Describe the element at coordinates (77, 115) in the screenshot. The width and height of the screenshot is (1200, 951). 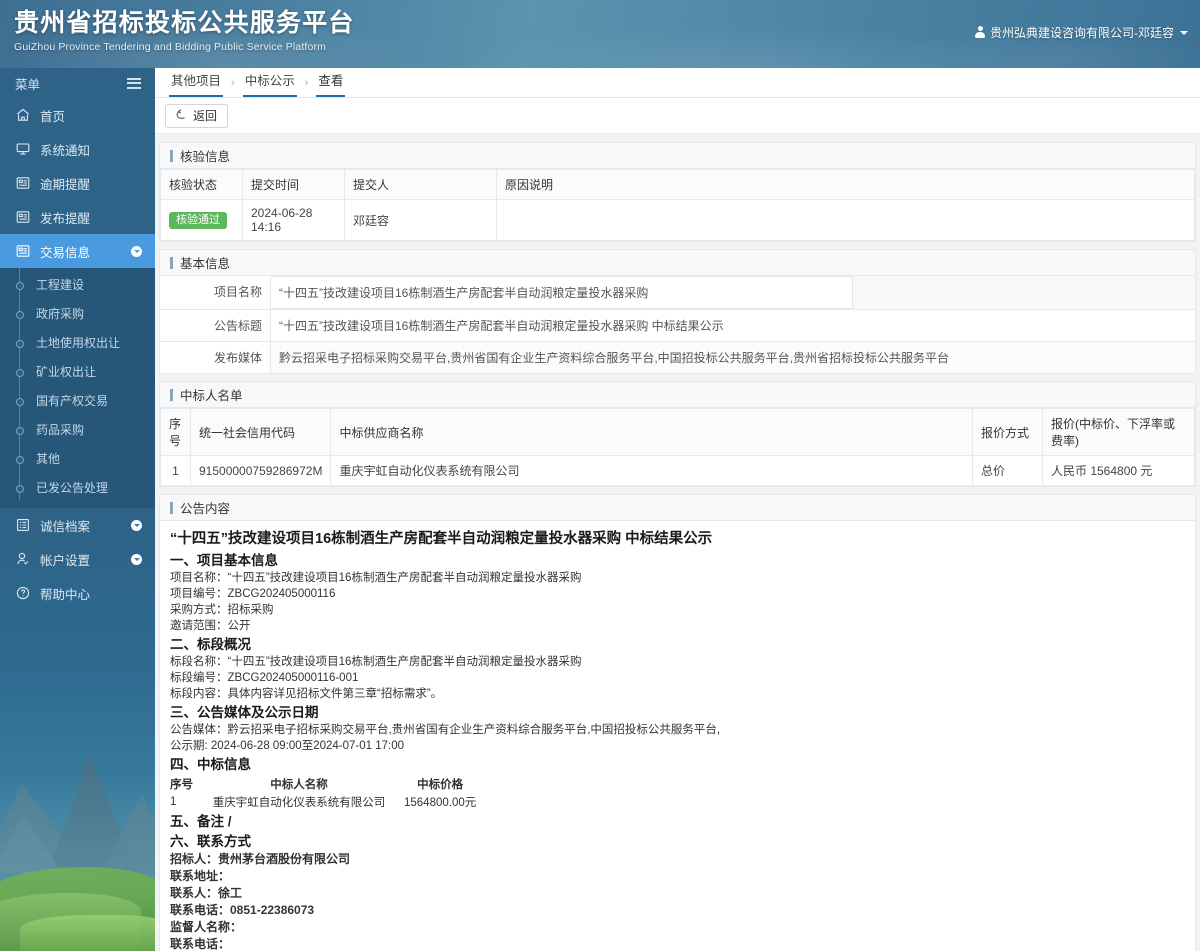
I see `sidebar-item-home: 首页` at that location.